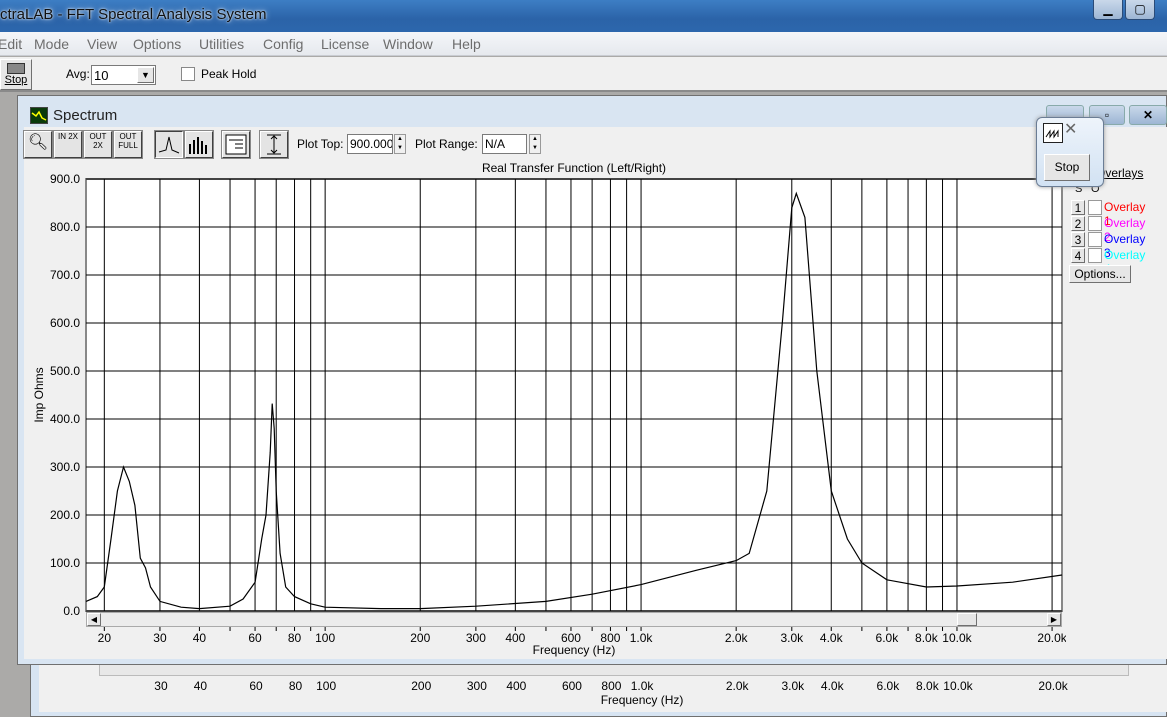  I want to click on overlay-1-select-button: 1, so click(1078, 207).